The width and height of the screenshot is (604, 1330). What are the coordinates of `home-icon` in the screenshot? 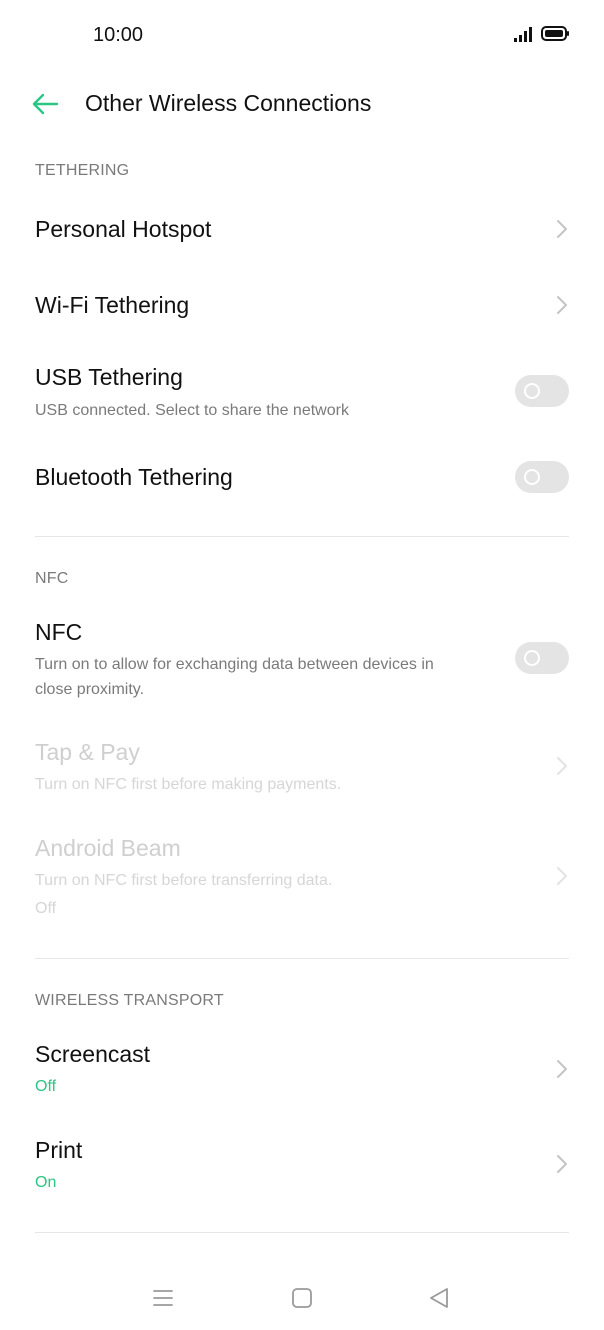 It's located at (302, 1298).